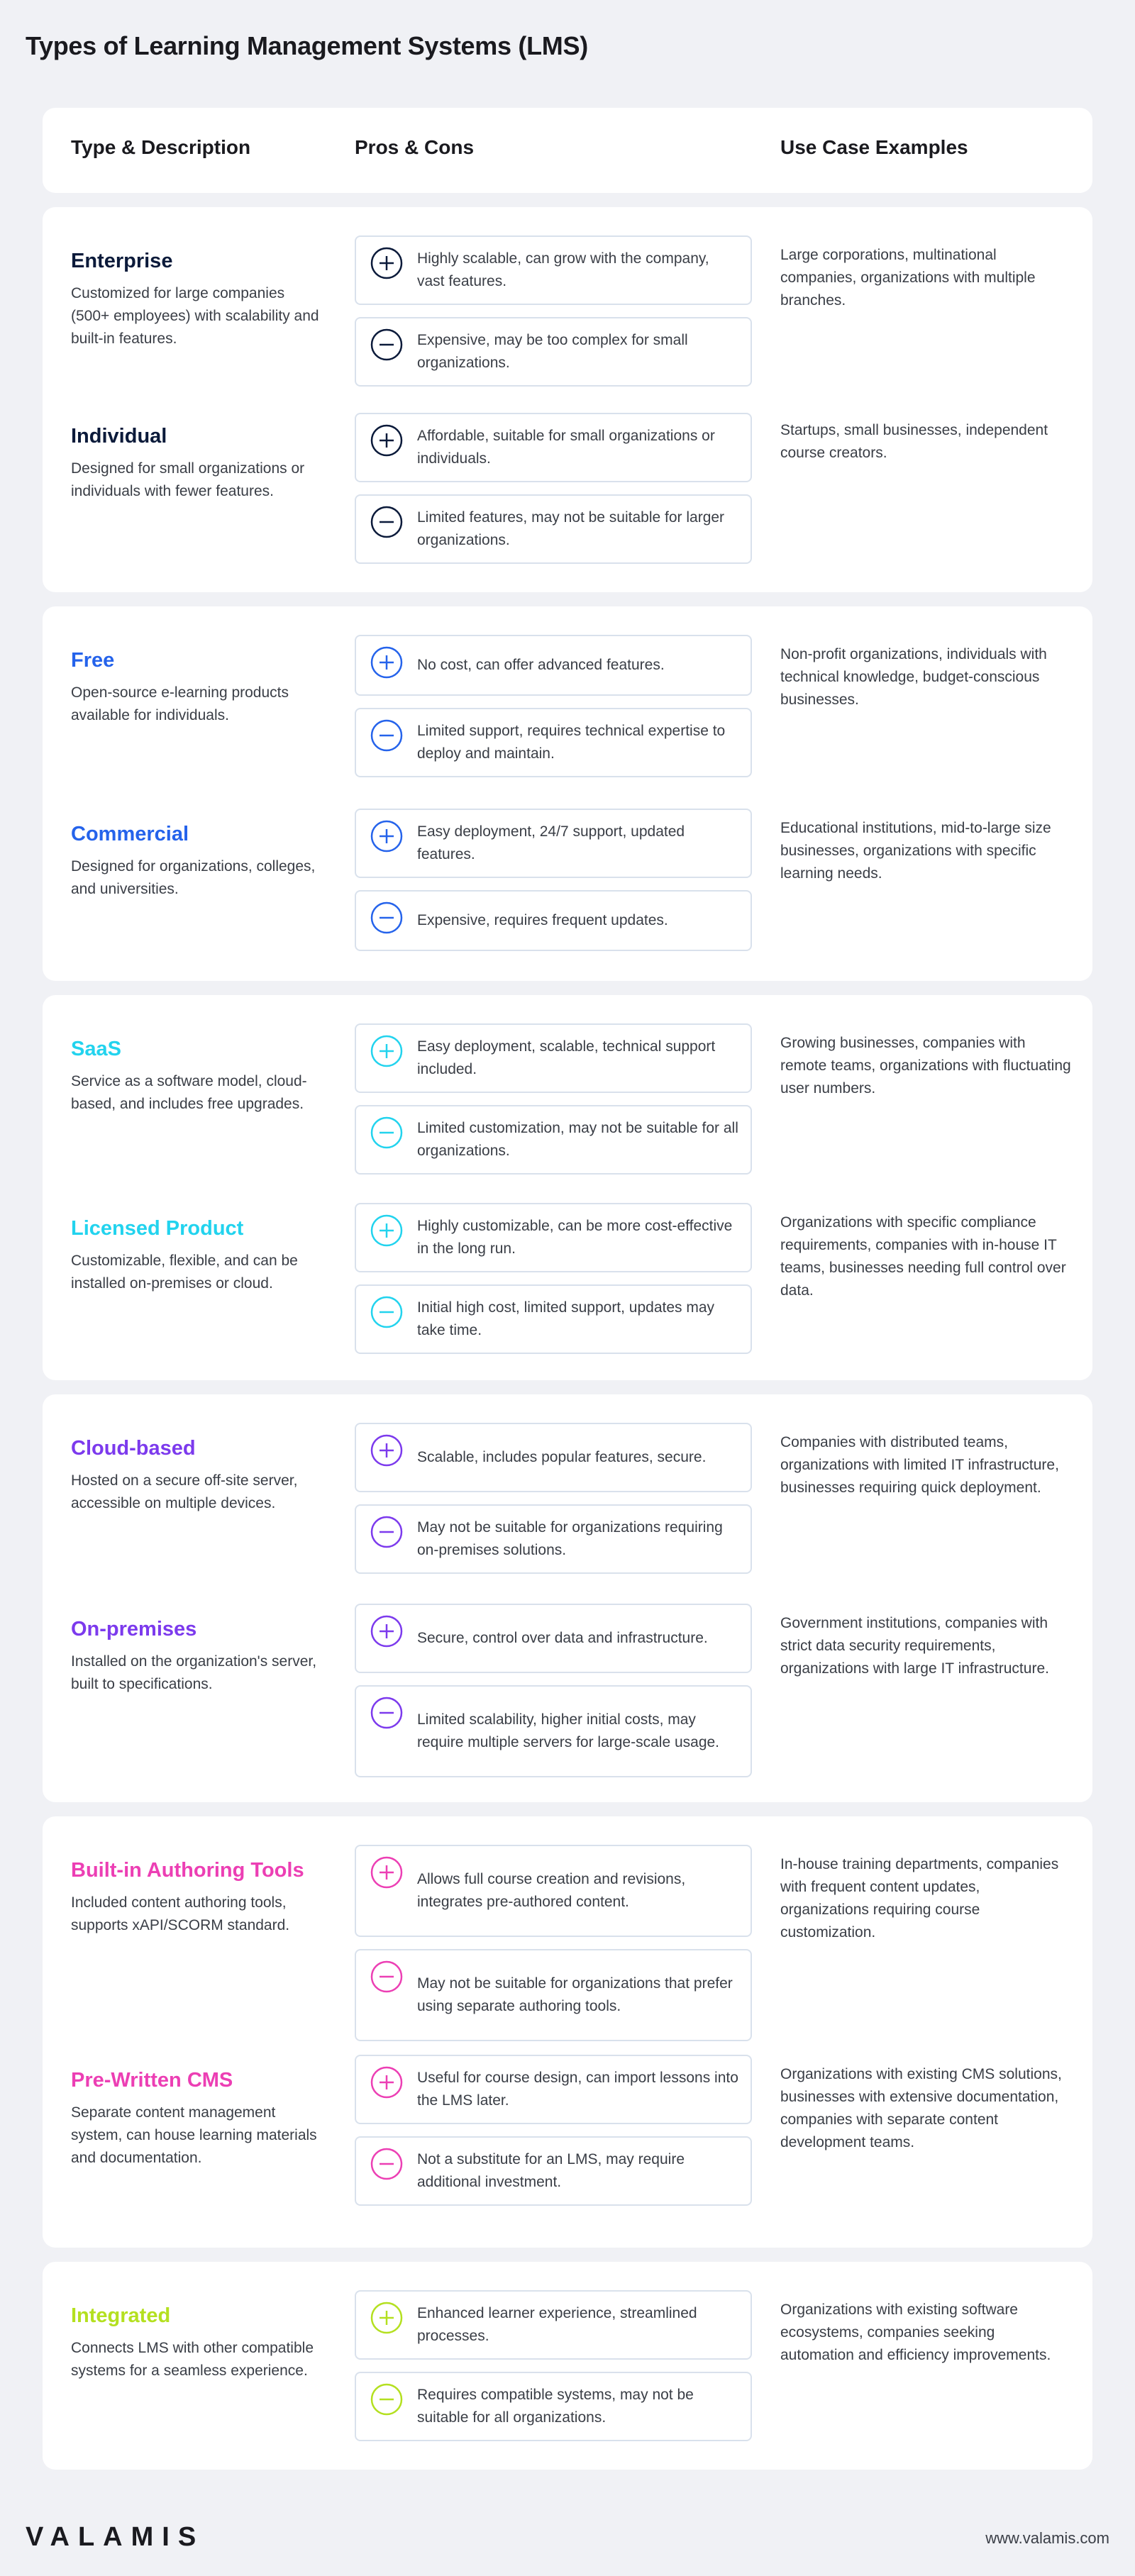 The width and height of the screenshot is (1135, 2576). Describe the element at coordinates (119, 436) in the screenshot. I see `type-name: Individual` at that location.